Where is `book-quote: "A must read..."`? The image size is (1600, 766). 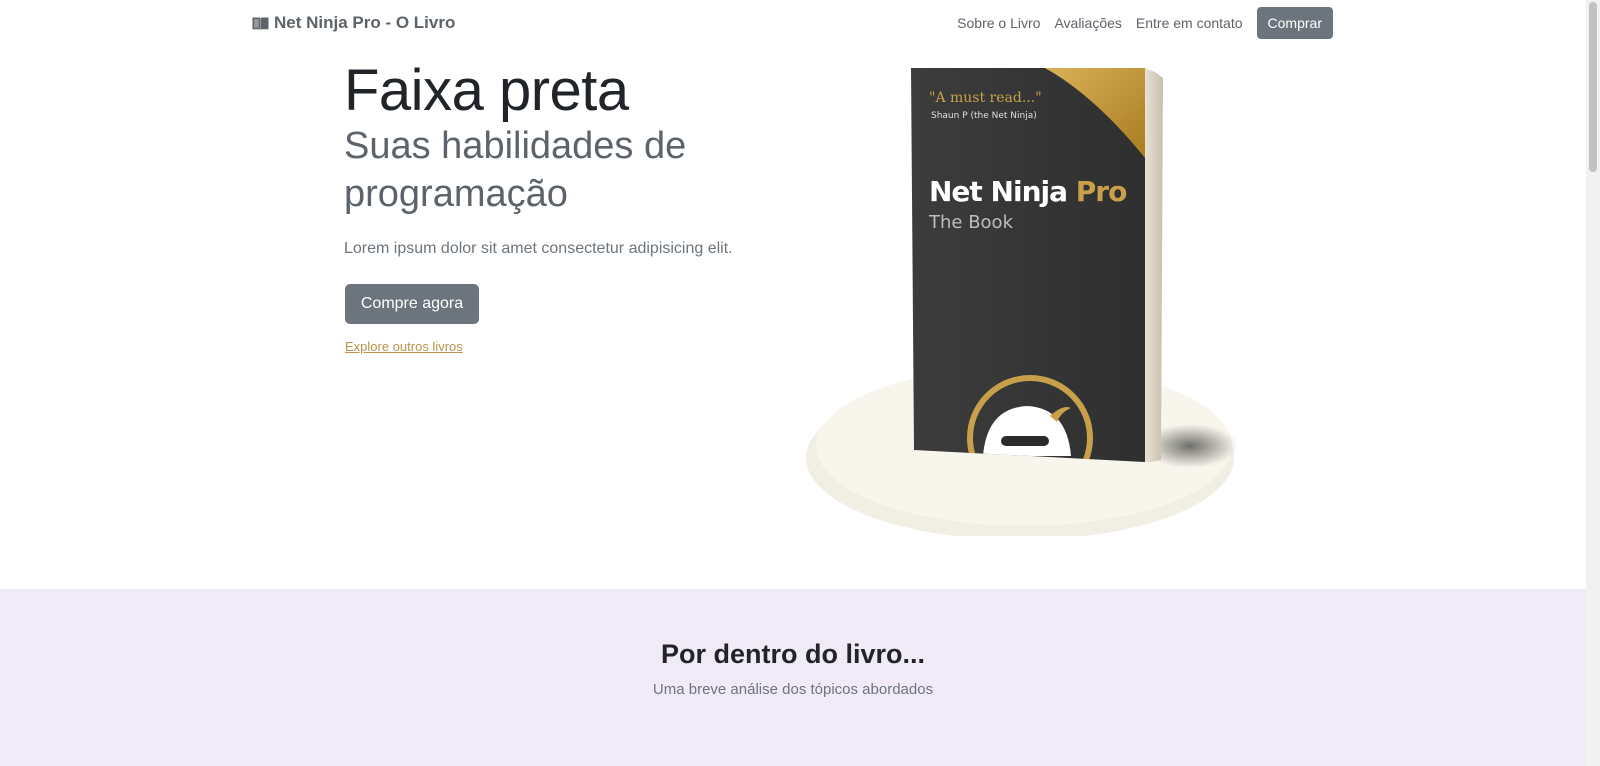
book-quote: "A must read..." is located at coordinates (985, 98).